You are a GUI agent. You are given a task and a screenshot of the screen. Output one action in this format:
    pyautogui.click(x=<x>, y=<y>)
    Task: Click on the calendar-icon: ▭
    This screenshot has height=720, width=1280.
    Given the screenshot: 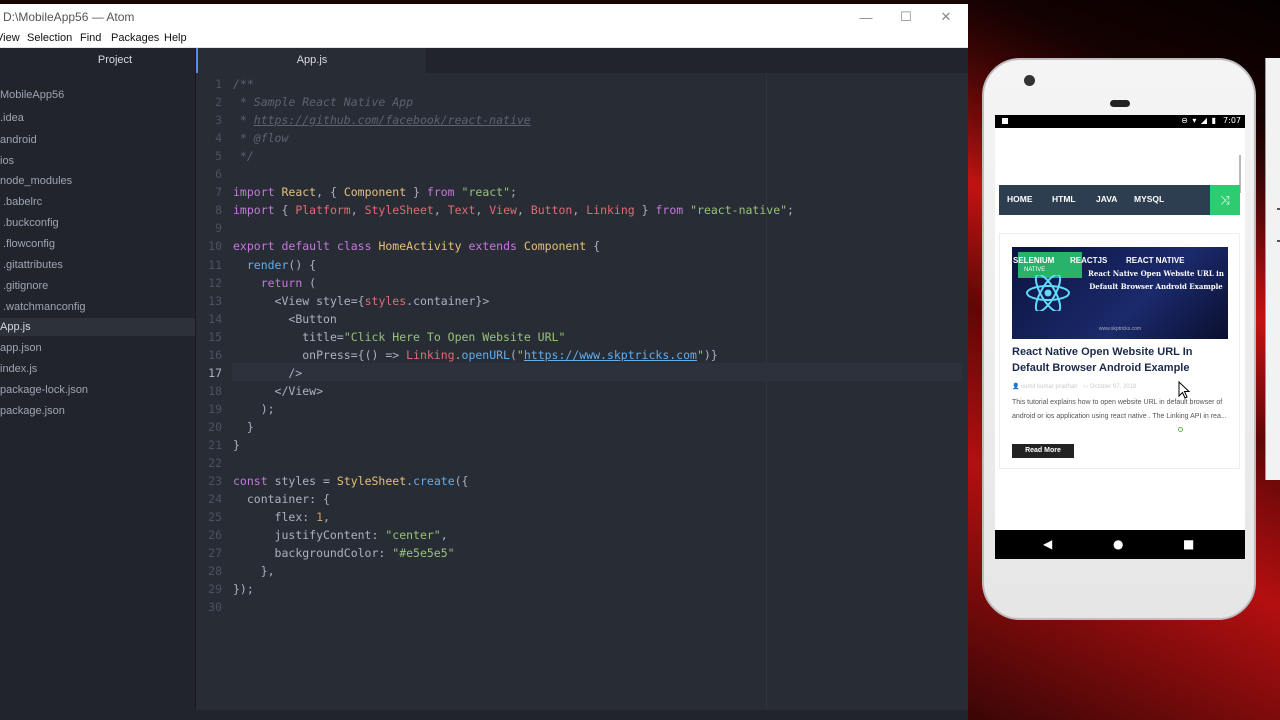 What is the action you would take?
    pyautogui.click(x=1085, y=387)
    